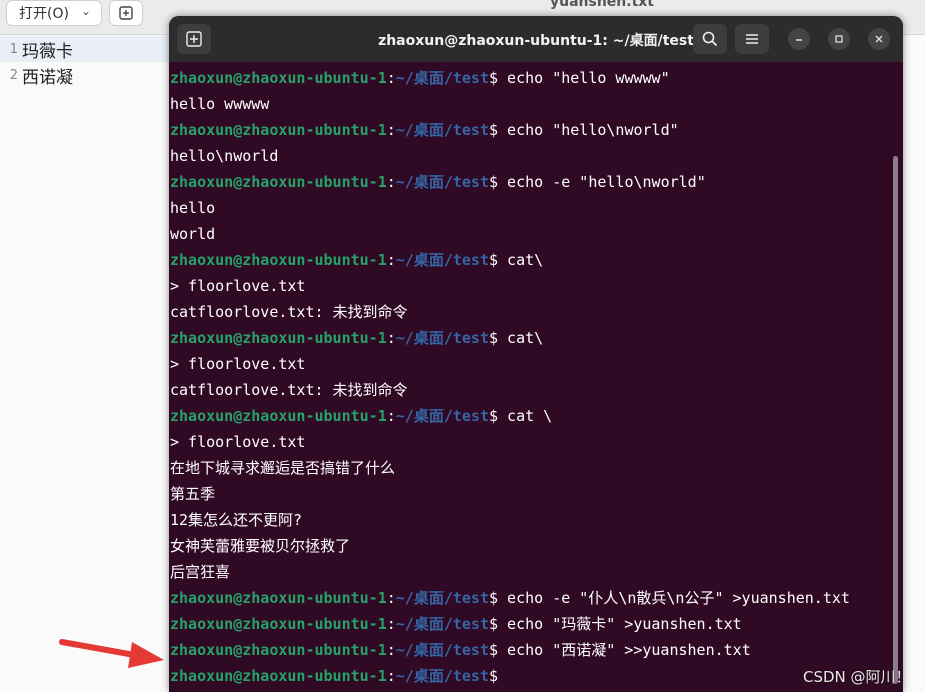 The width and height of the screenshot is (925, 692). I want to click on line-text: 西诺凝, so click(47, 77).